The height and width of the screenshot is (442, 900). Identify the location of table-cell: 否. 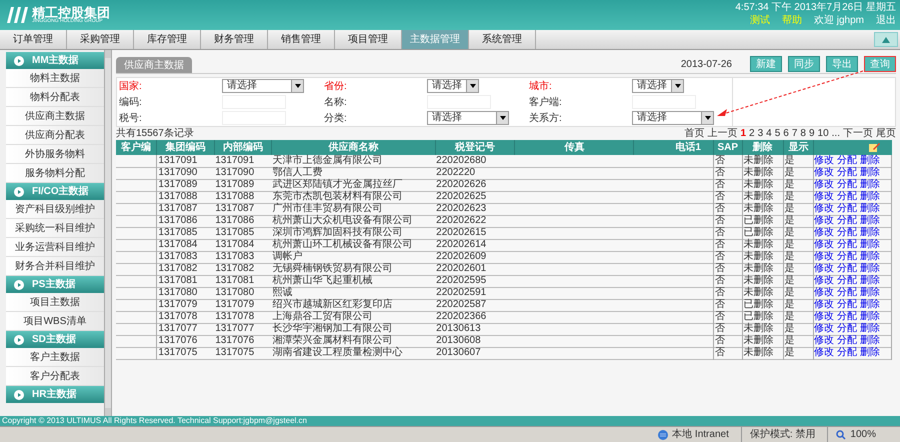
(719, 280).